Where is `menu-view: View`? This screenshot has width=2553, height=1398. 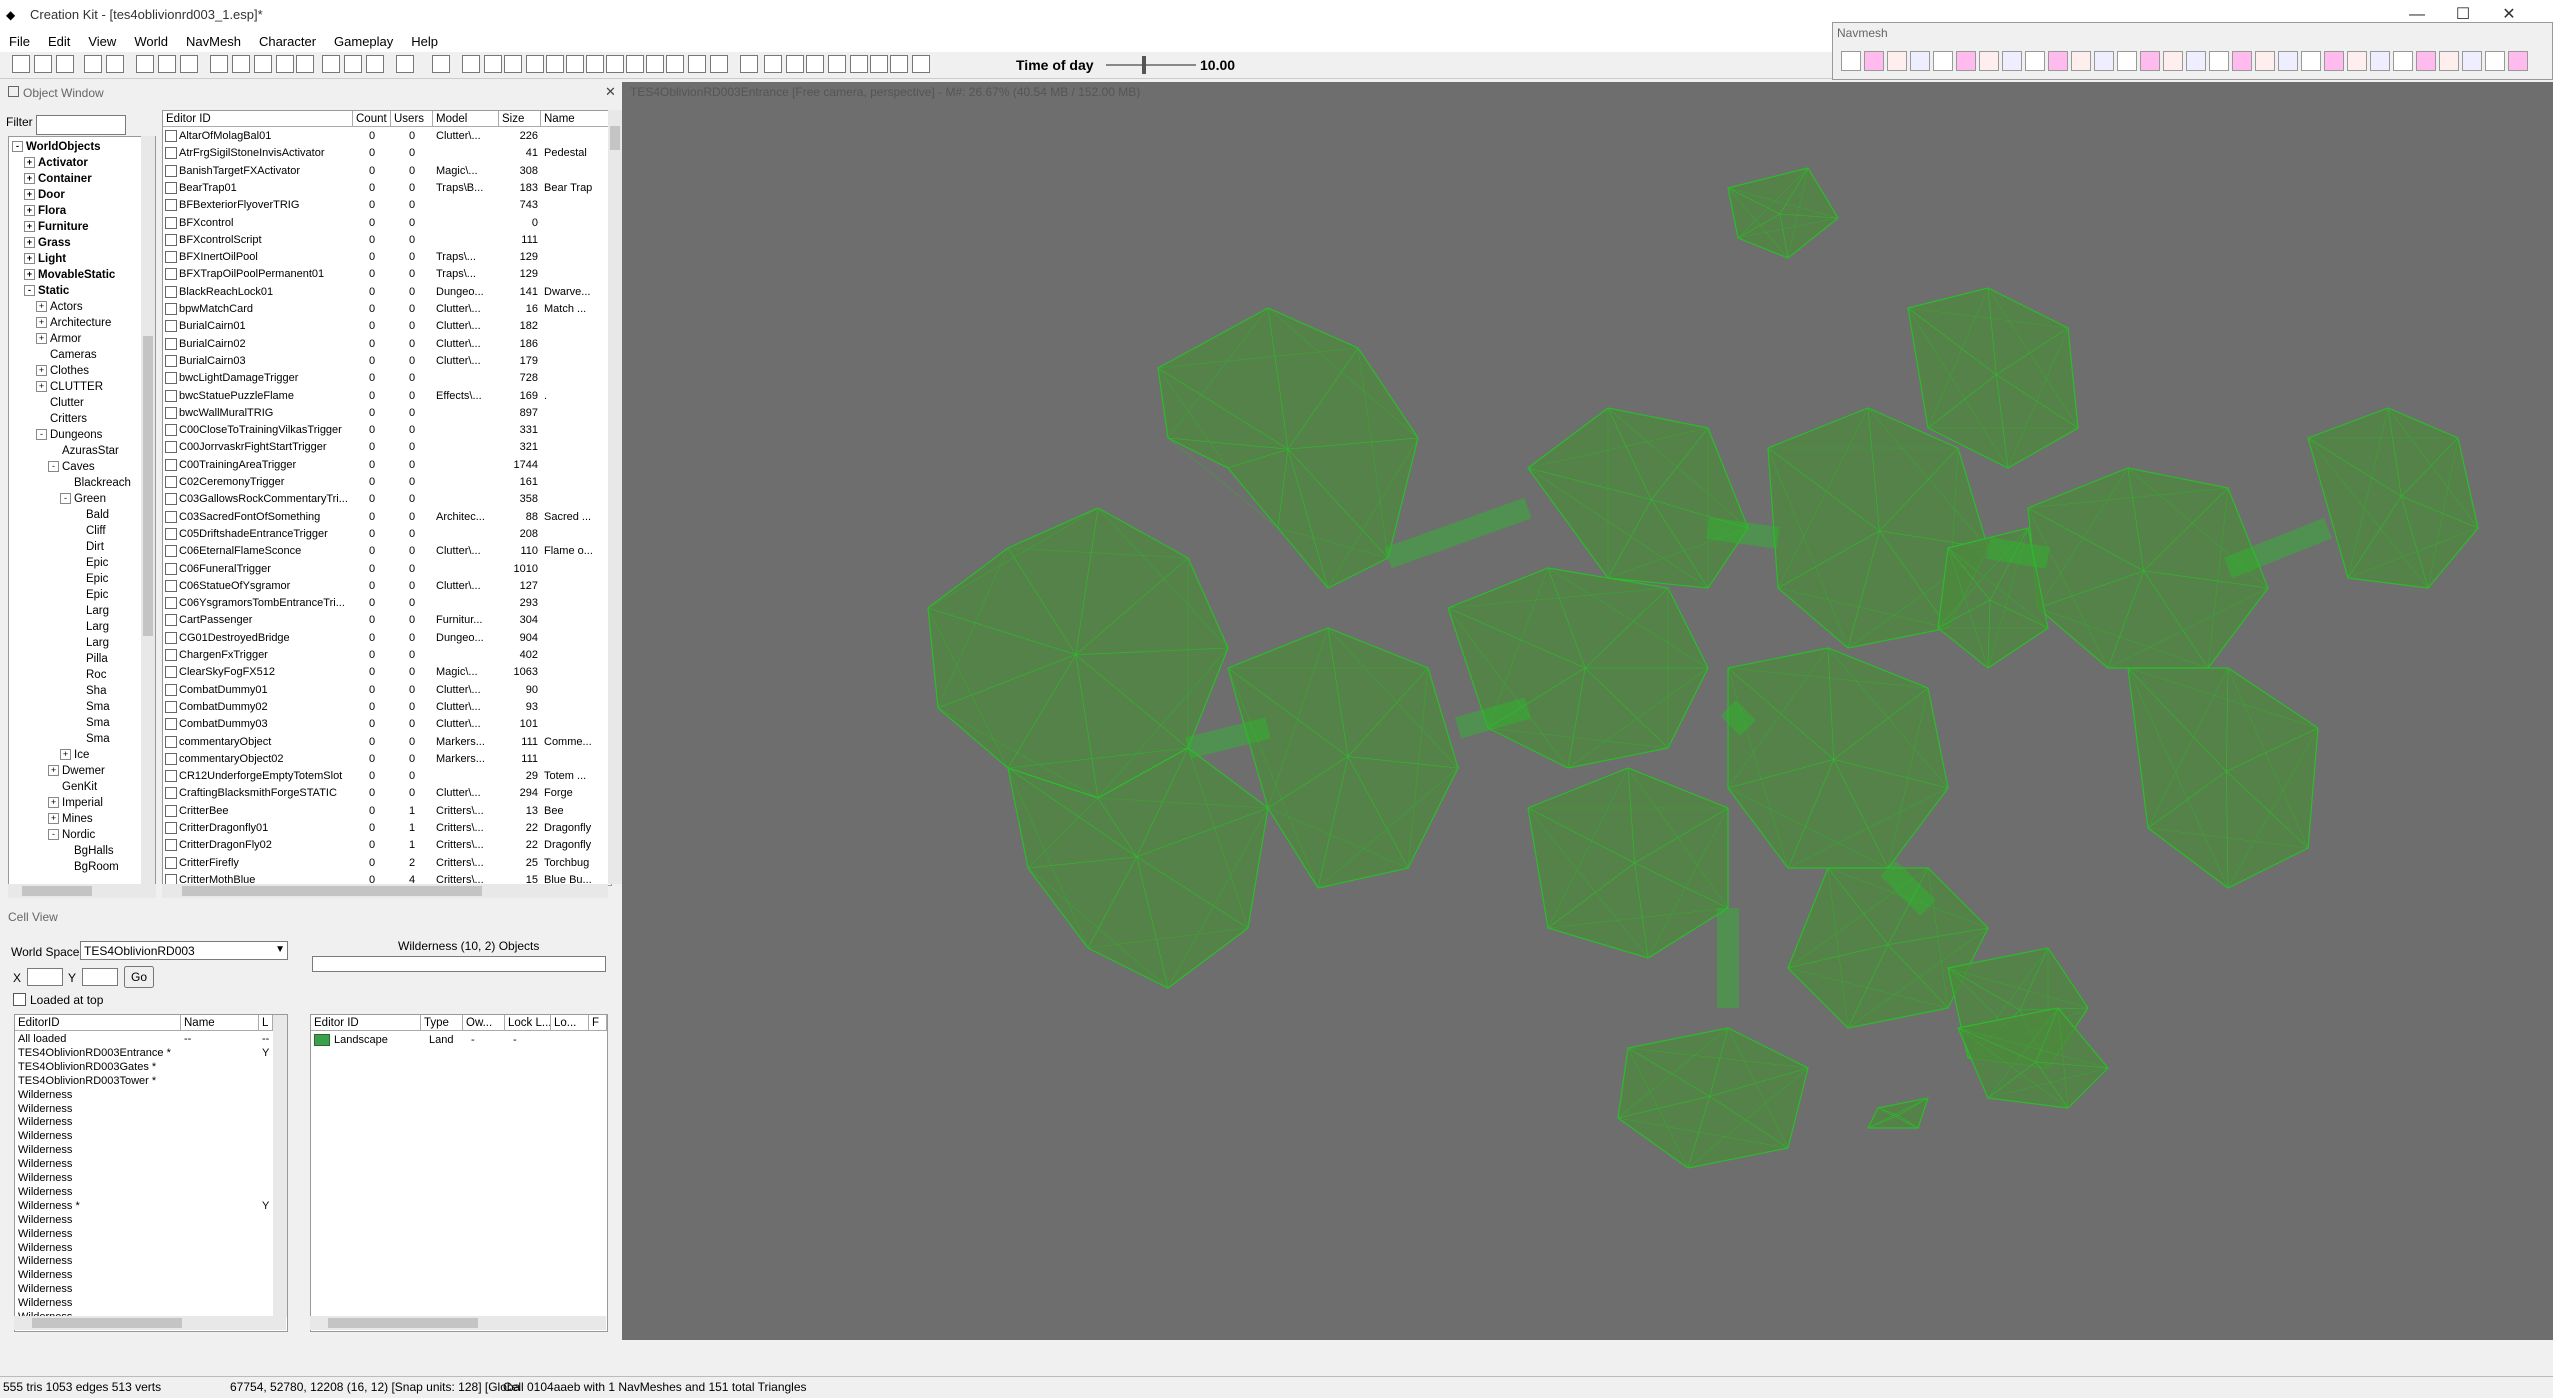
menu-view: View is located at coordinates (102, 39).